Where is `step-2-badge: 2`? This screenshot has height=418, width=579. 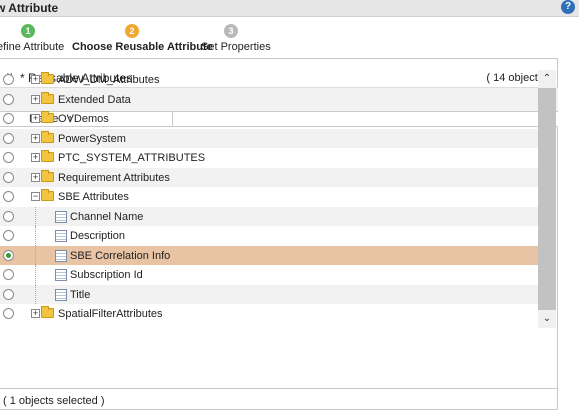
step-2-badge: 2 is located at coordinates (132, 31).